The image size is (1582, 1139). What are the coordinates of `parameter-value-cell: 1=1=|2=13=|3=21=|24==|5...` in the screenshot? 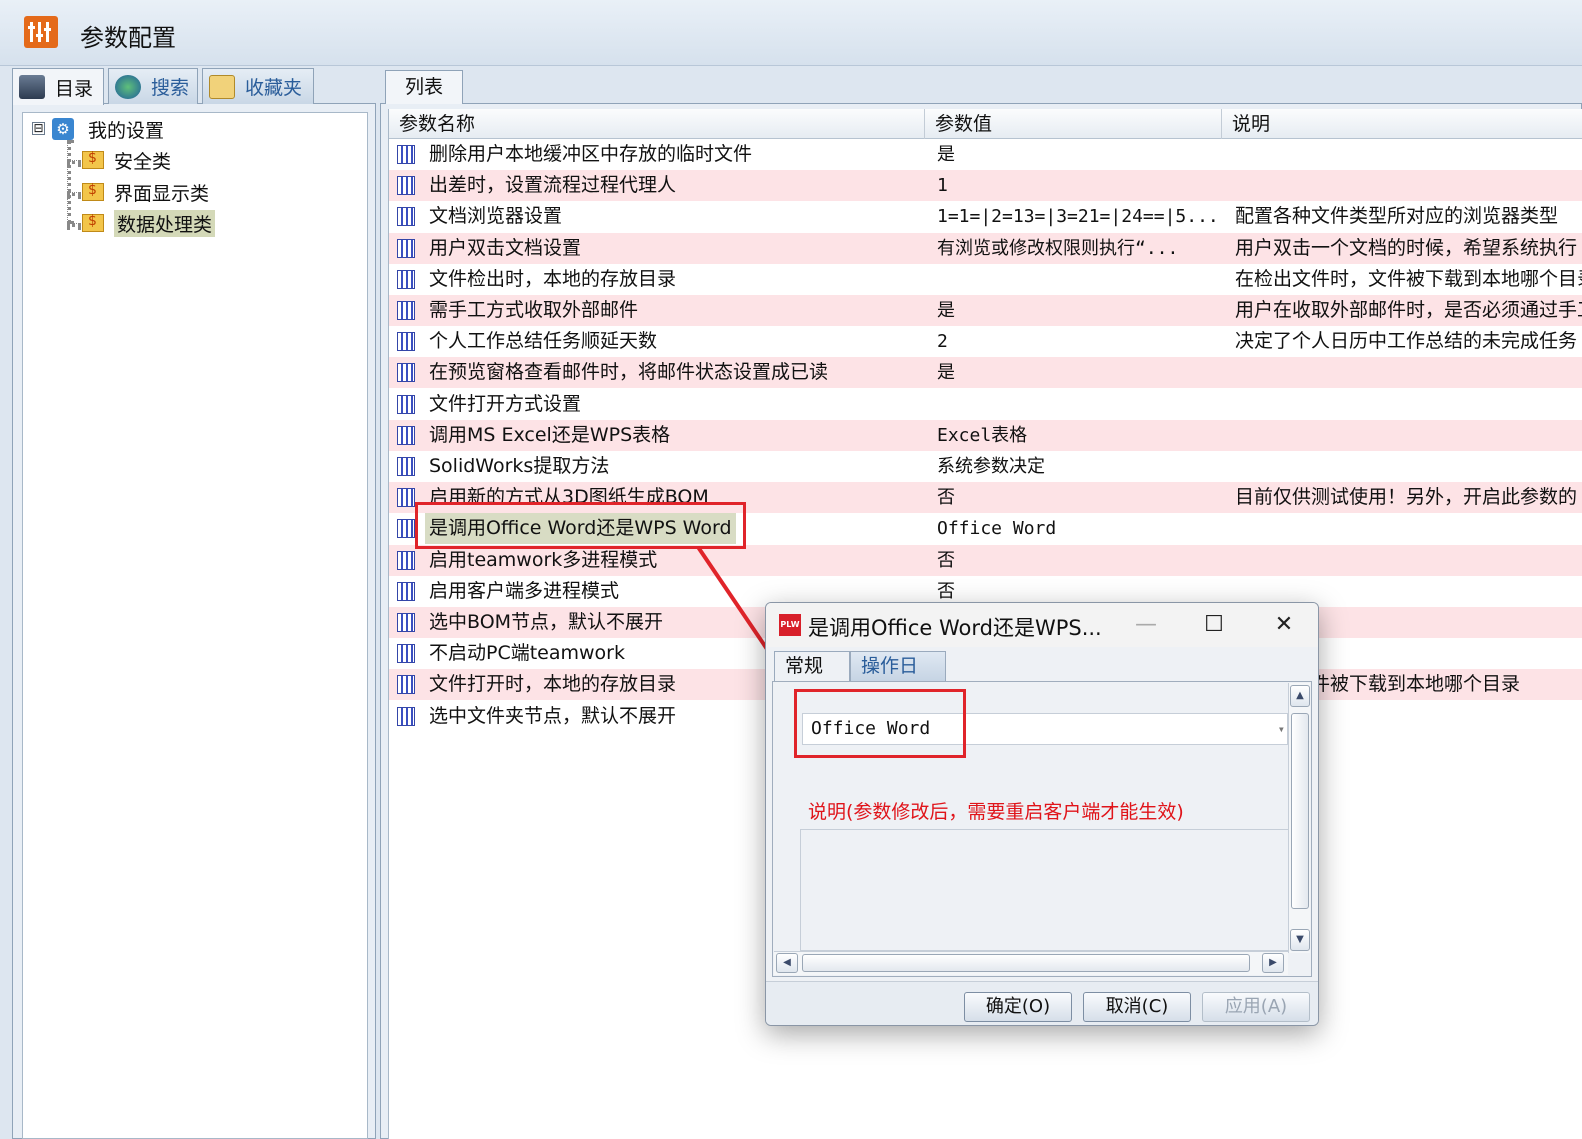 It's located at (1078, 217).